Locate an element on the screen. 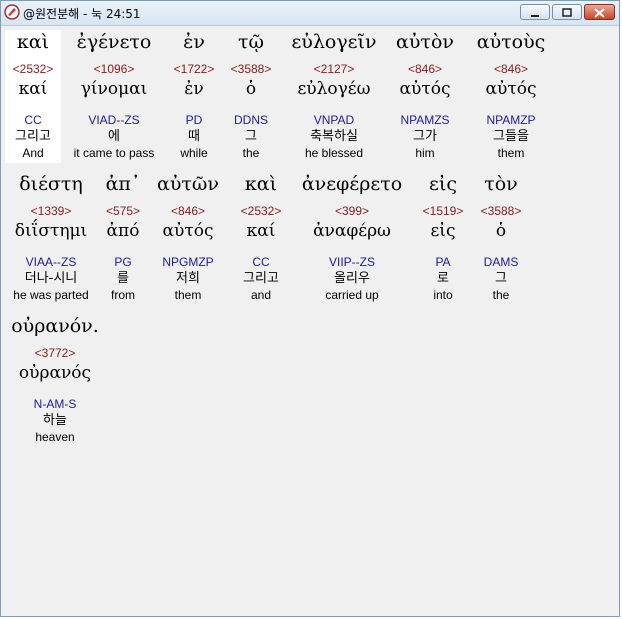 Image resolution: width=622 pixels, height=619 pixels. interlinear-word: αὐτοὺς <846> αὐτός NPAMZP 그들을 them is located at coordinates (511, 95).